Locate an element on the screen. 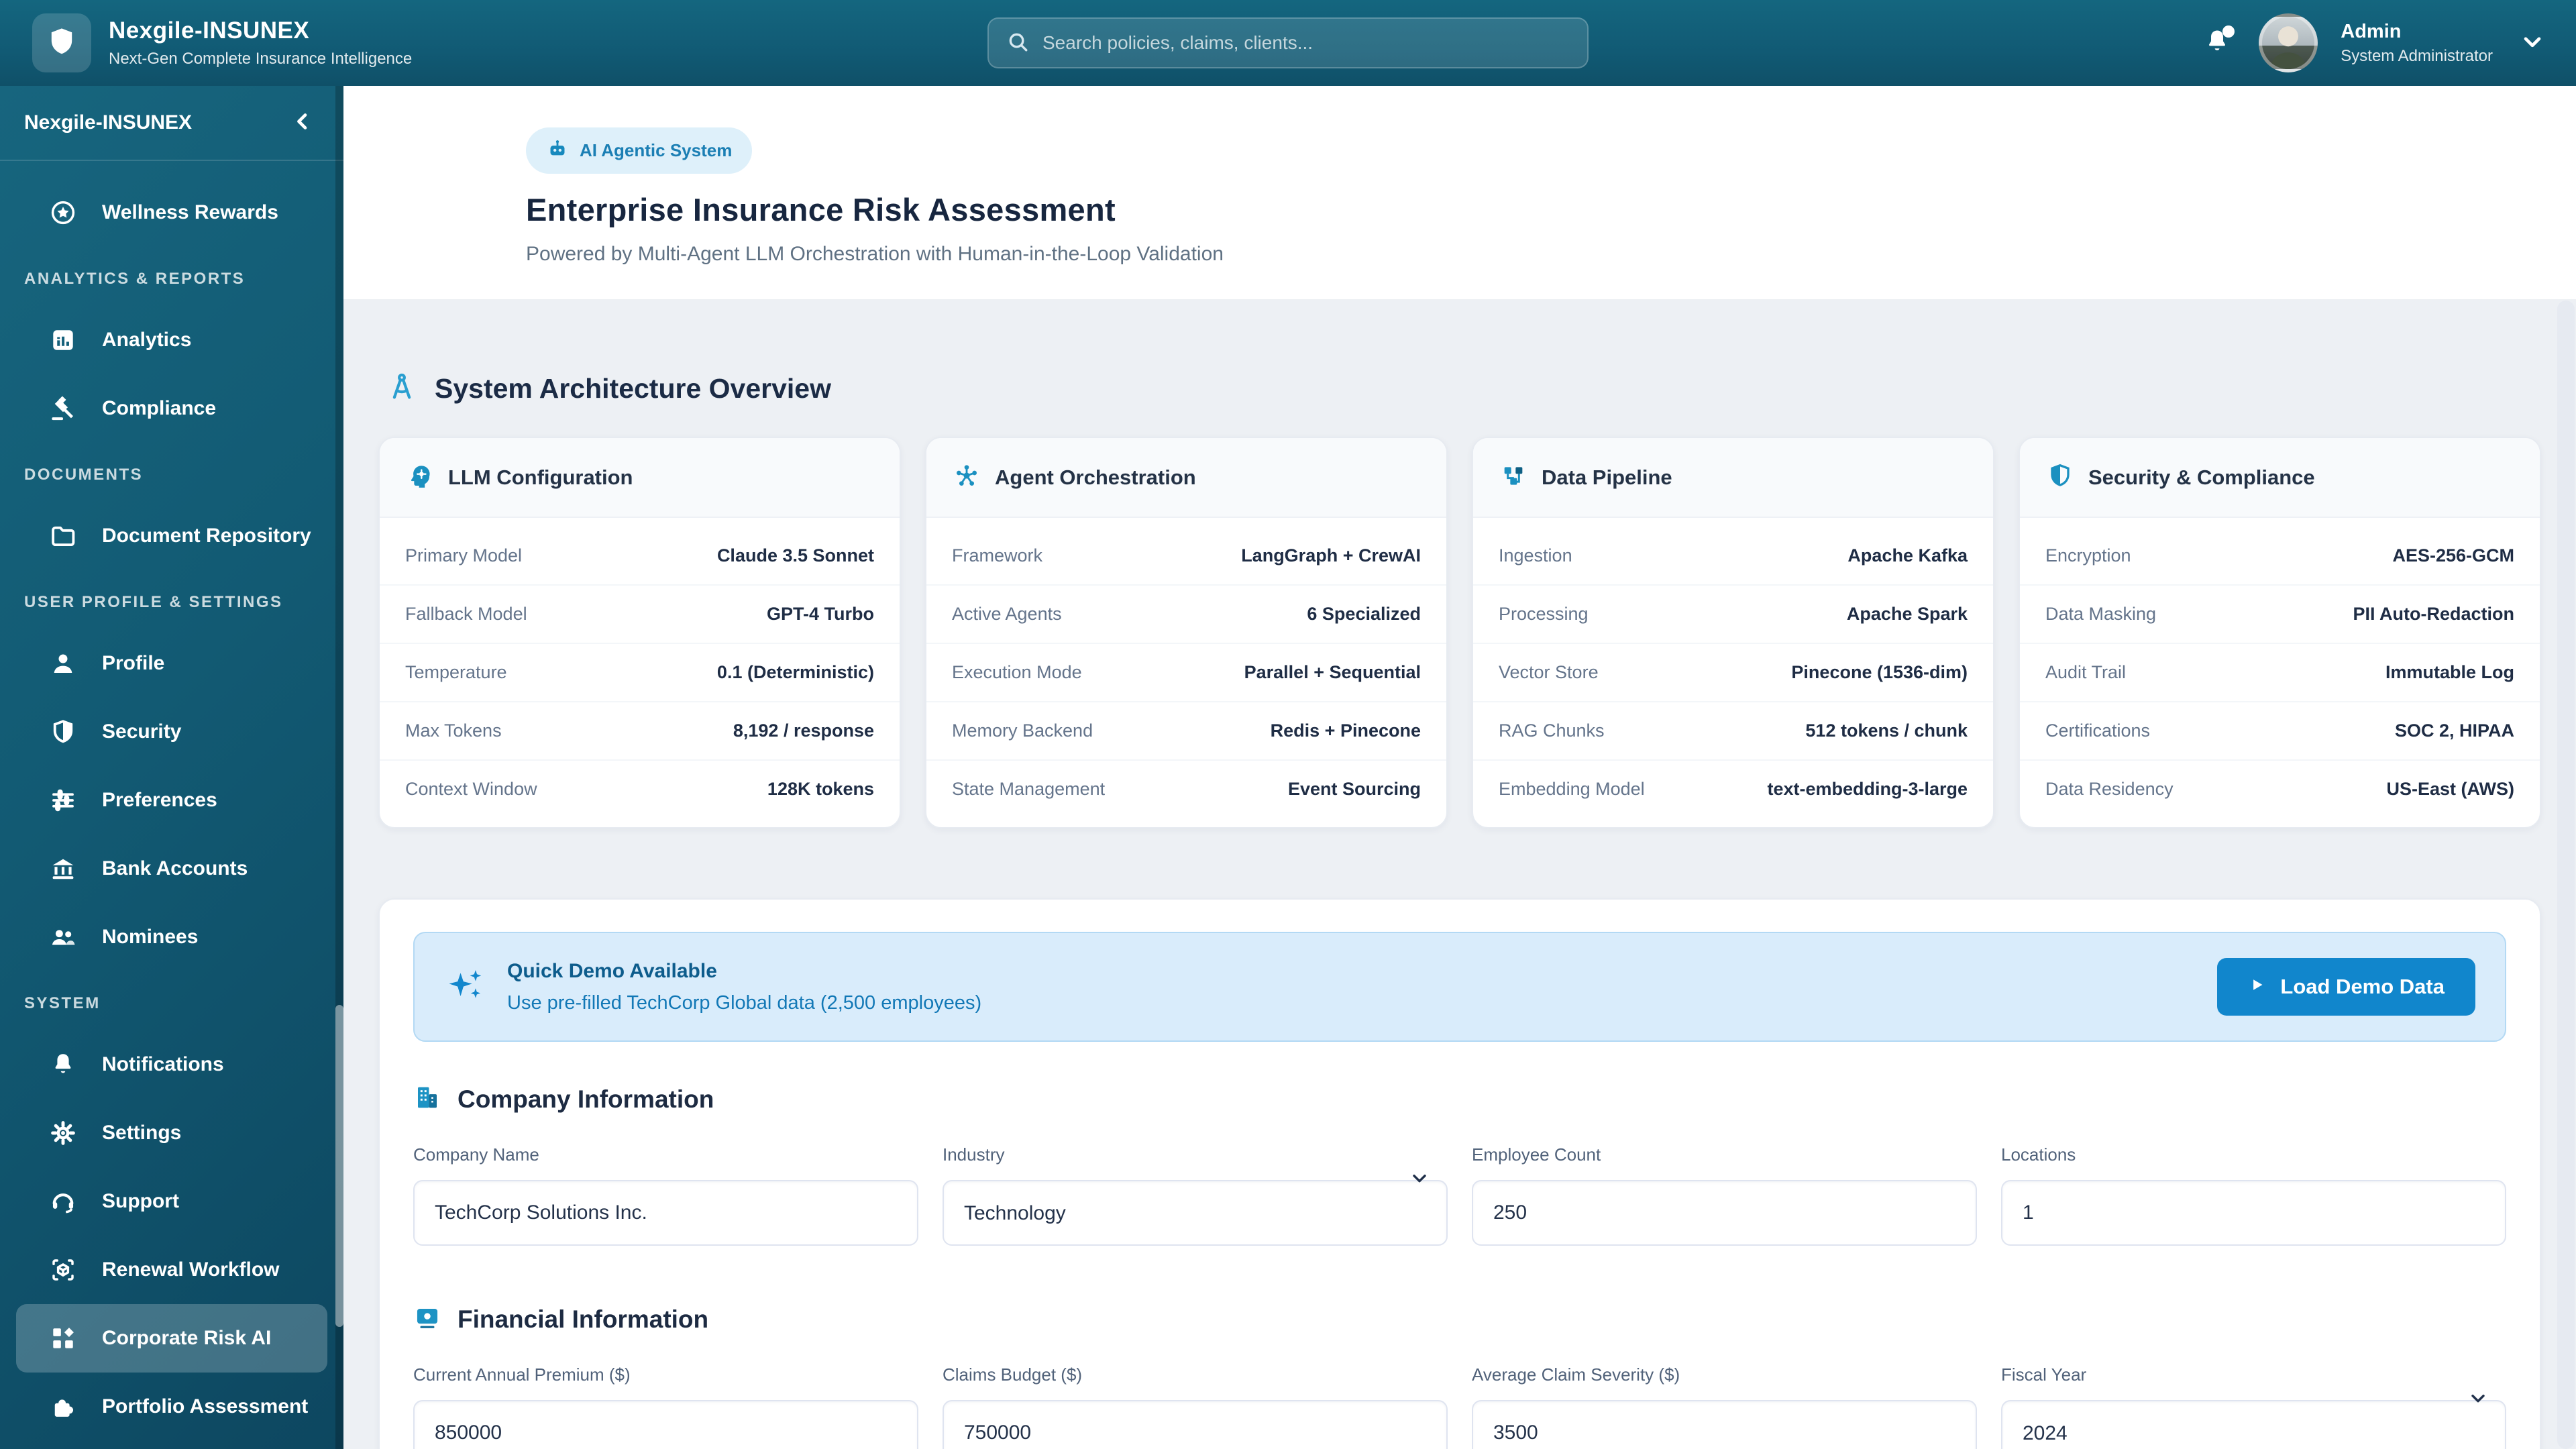 Image resolution: width=2576 pixels, height=1449 pixels. sidebar-item-document-repository: Document Repository is located at coordinates (171, 536).